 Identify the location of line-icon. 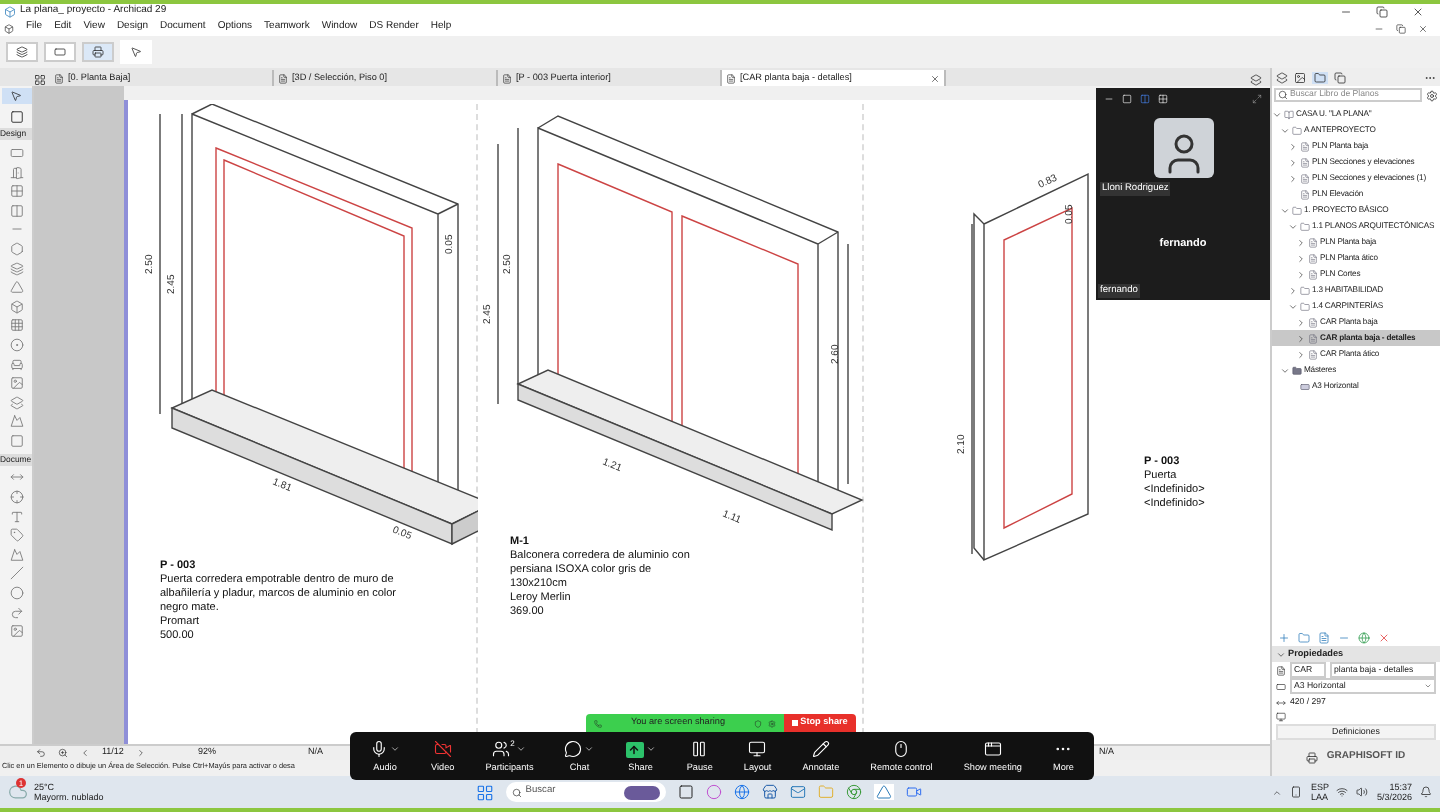
(16, 573).